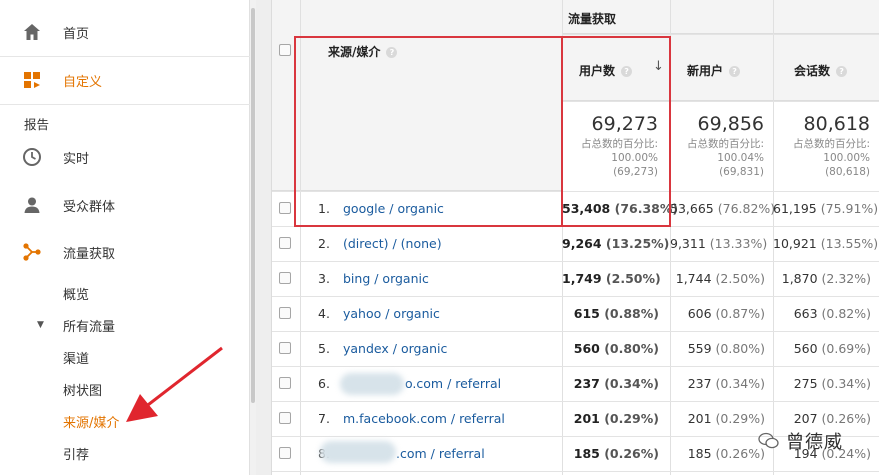 The width and height of the screenshot is (879, 475). Describe the element at coordinates (174, 384) in the screenshot. I see `red-arrow-icon` at that location.